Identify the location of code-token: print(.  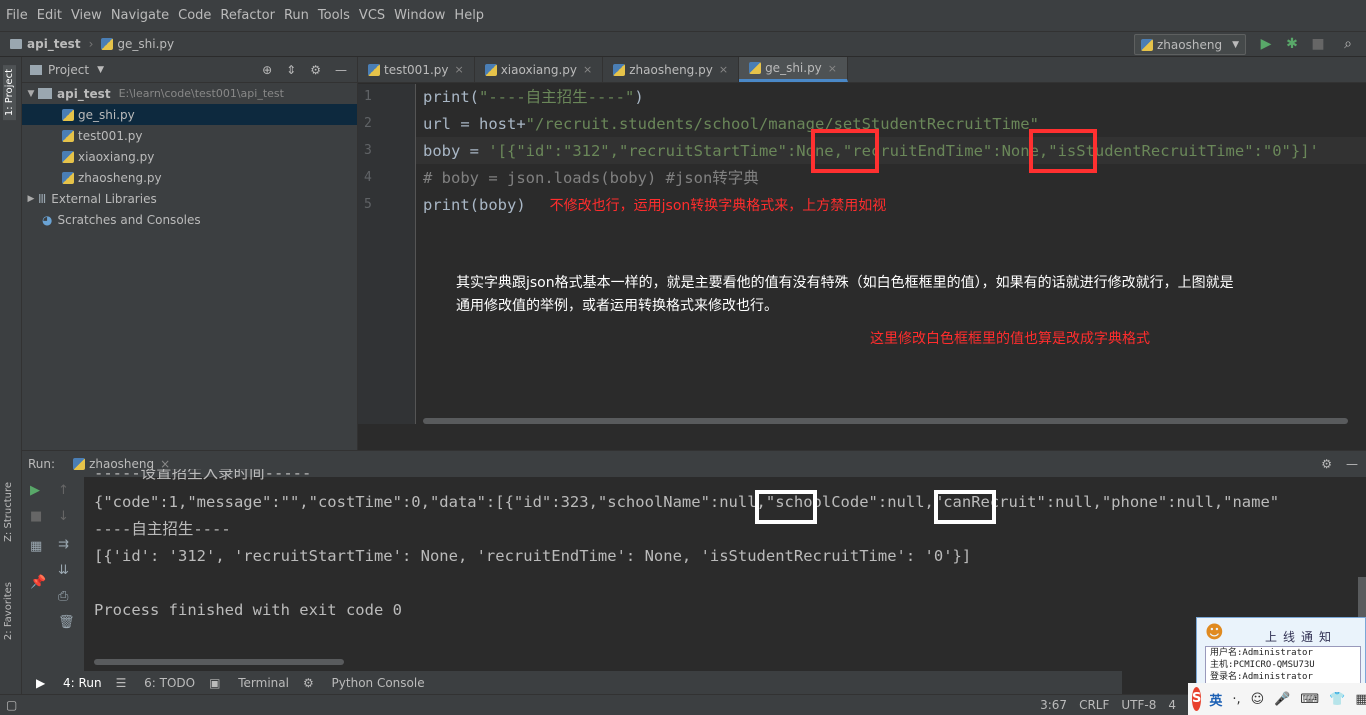
(451, 97).